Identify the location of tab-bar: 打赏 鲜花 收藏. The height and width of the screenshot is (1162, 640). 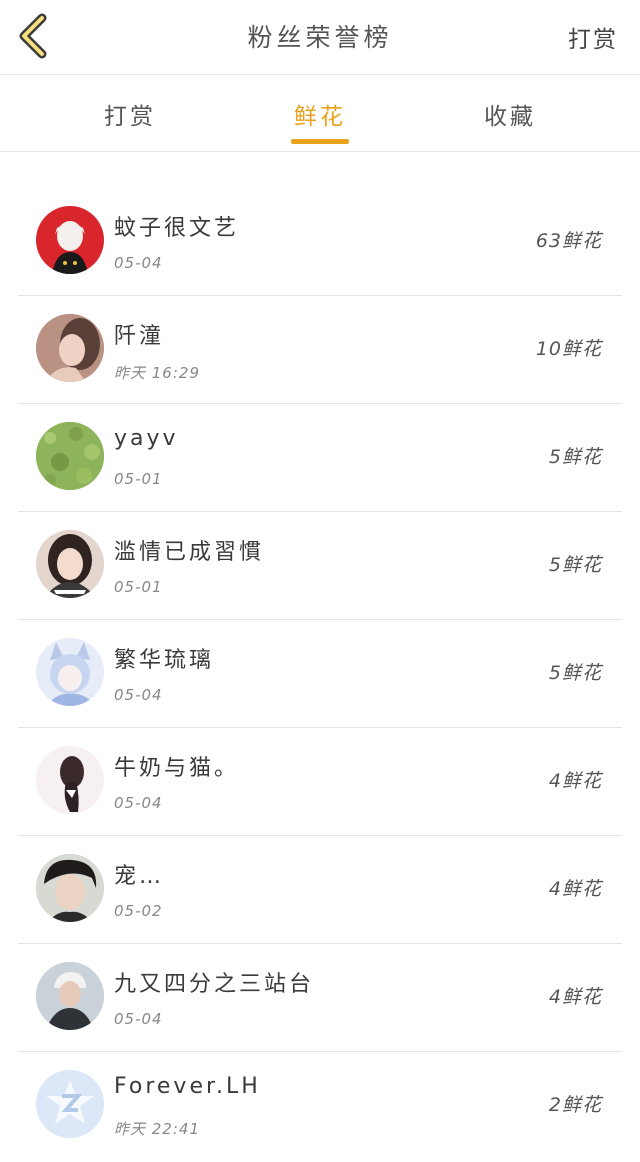
(320, 113).